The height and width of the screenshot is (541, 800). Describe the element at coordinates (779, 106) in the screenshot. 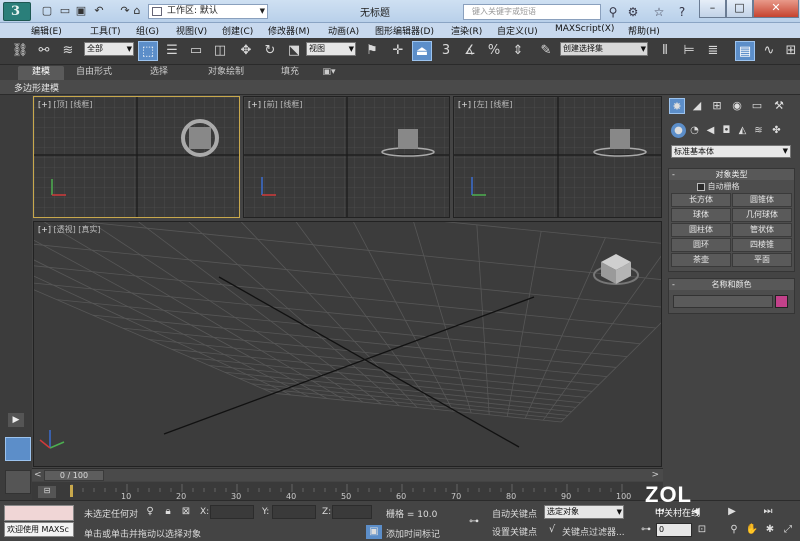

I see `utilities-tab-icon: ⚒` at that location.